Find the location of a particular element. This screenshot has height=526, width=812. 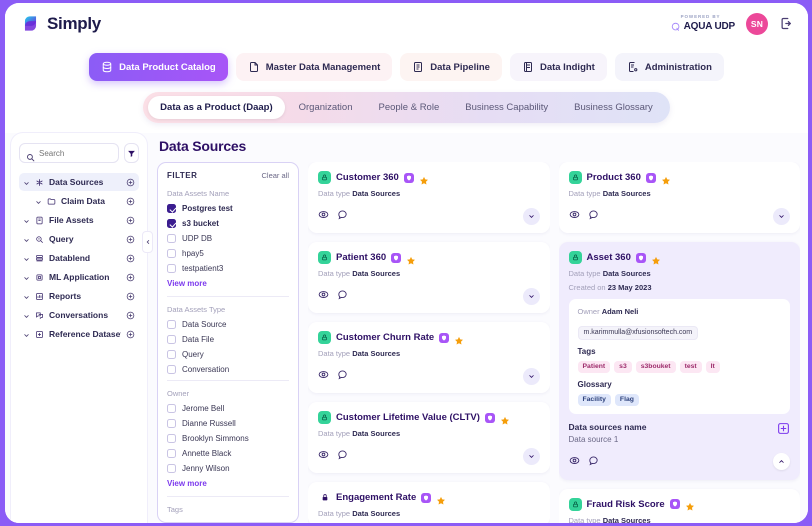

sidebar-item-reference-datasets: Reference Datasets is located at coordinates (79, 334).